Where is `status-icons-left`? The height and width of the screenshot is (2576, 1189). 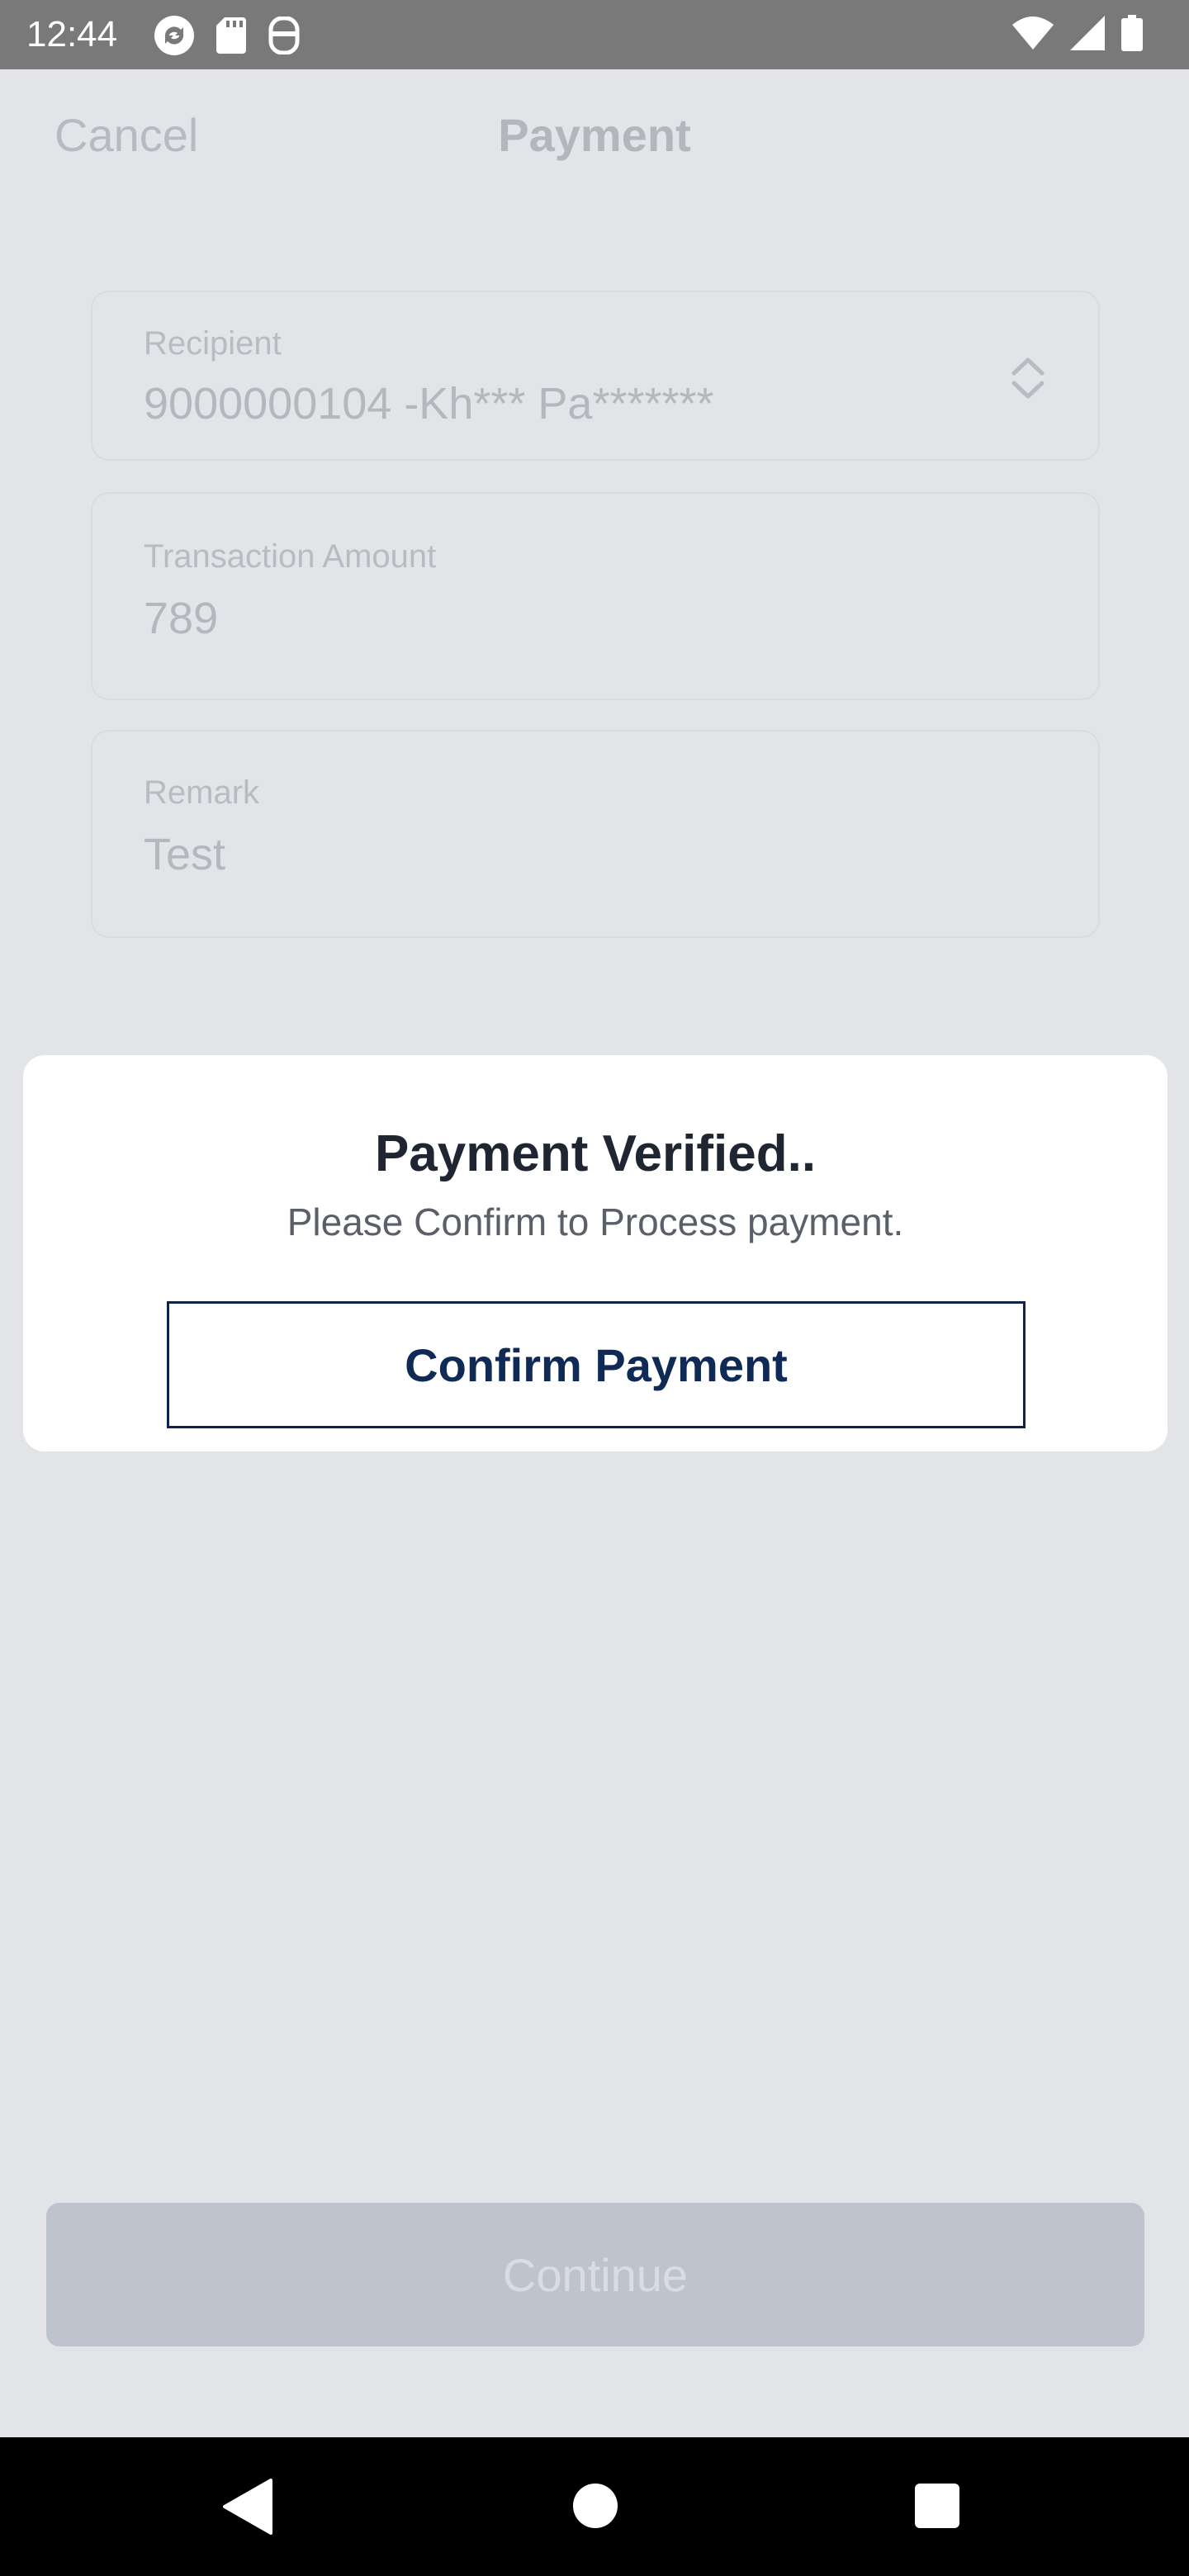 status-icons-left is located at coordinates (227, 37).